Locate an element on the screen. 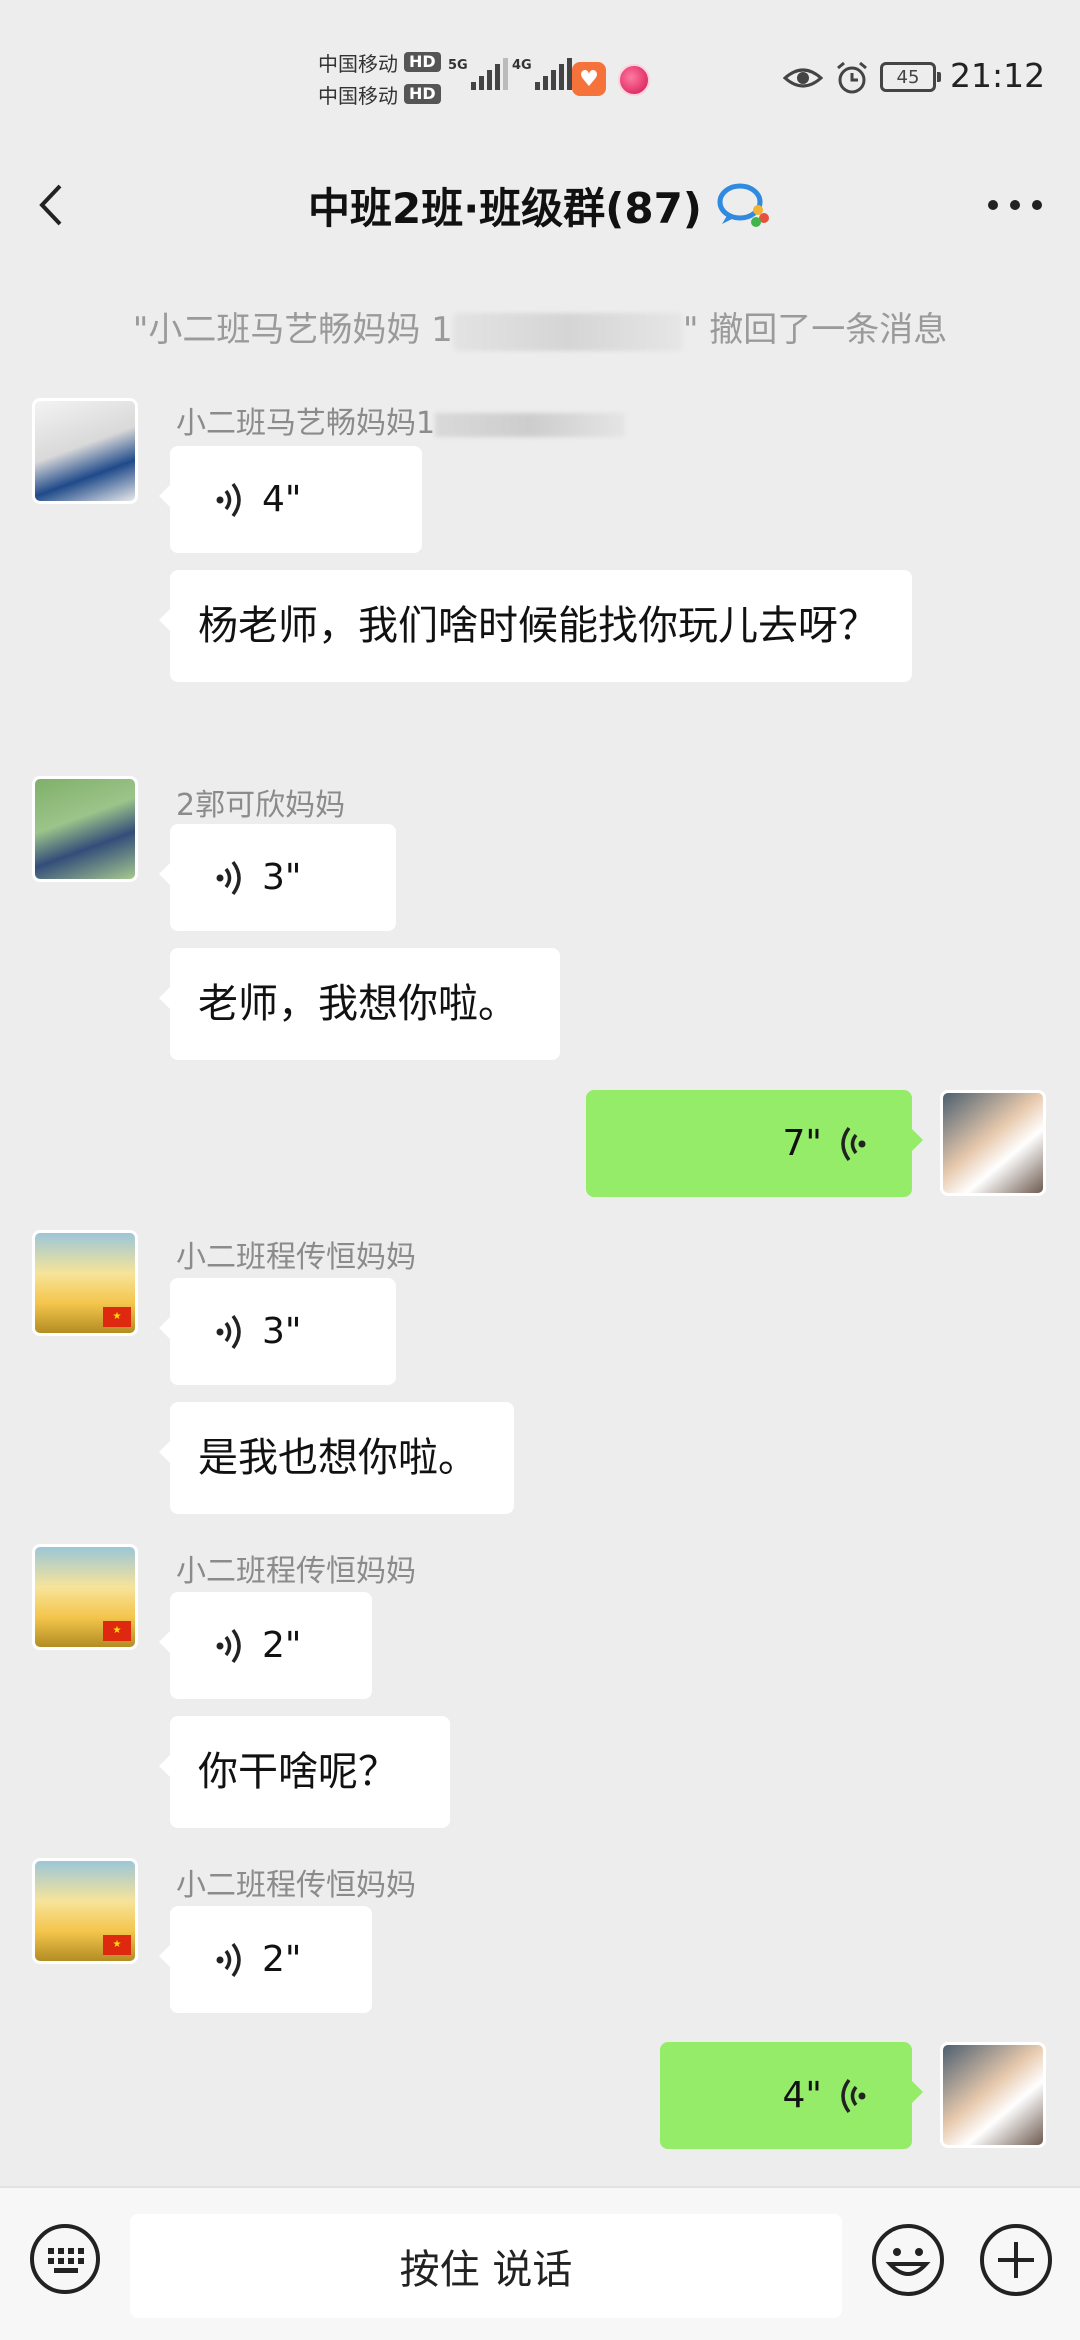 This screenshot has height=2340, width=1080. alarm-icon is located at coordinates (852, 77).